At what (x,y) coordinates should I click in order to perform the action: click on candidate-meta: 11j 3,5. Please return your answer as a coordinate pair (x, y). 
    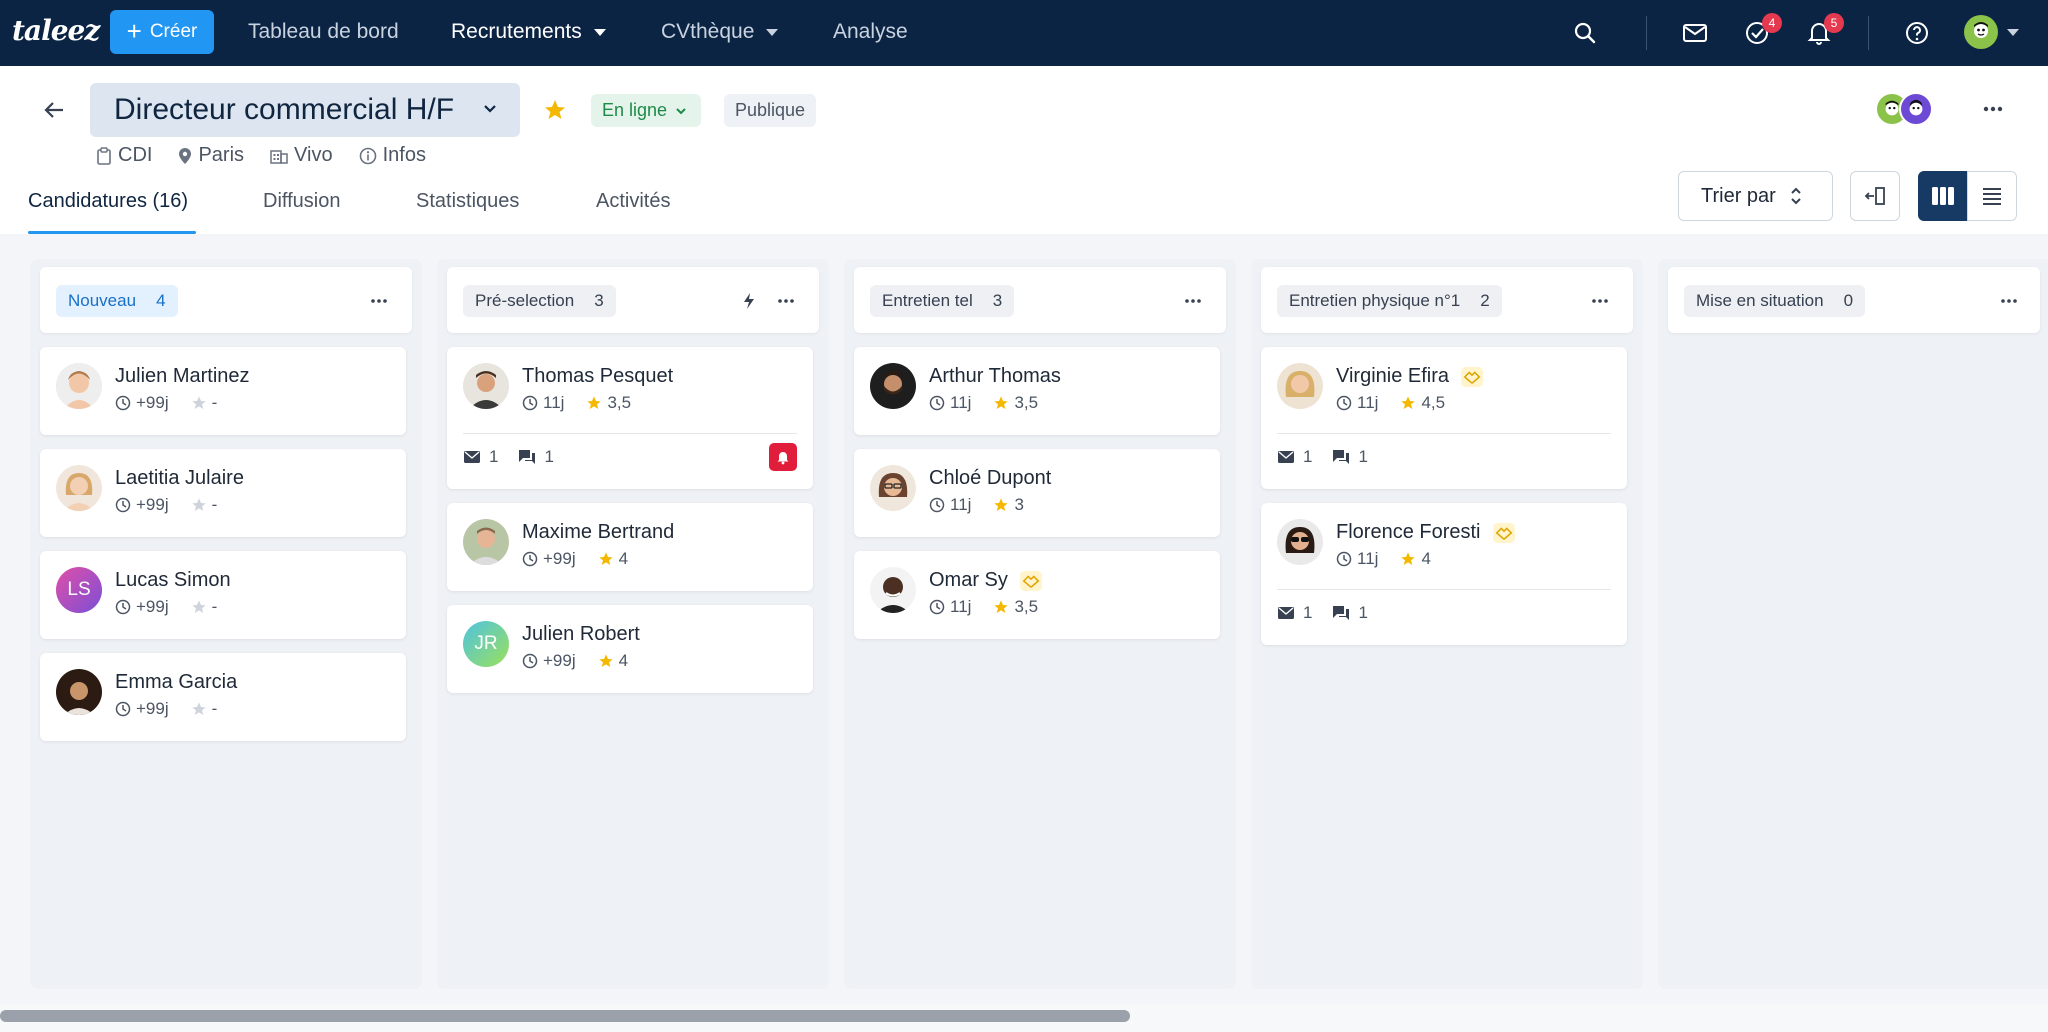
    Looking at the image, I should click on (983, 403).